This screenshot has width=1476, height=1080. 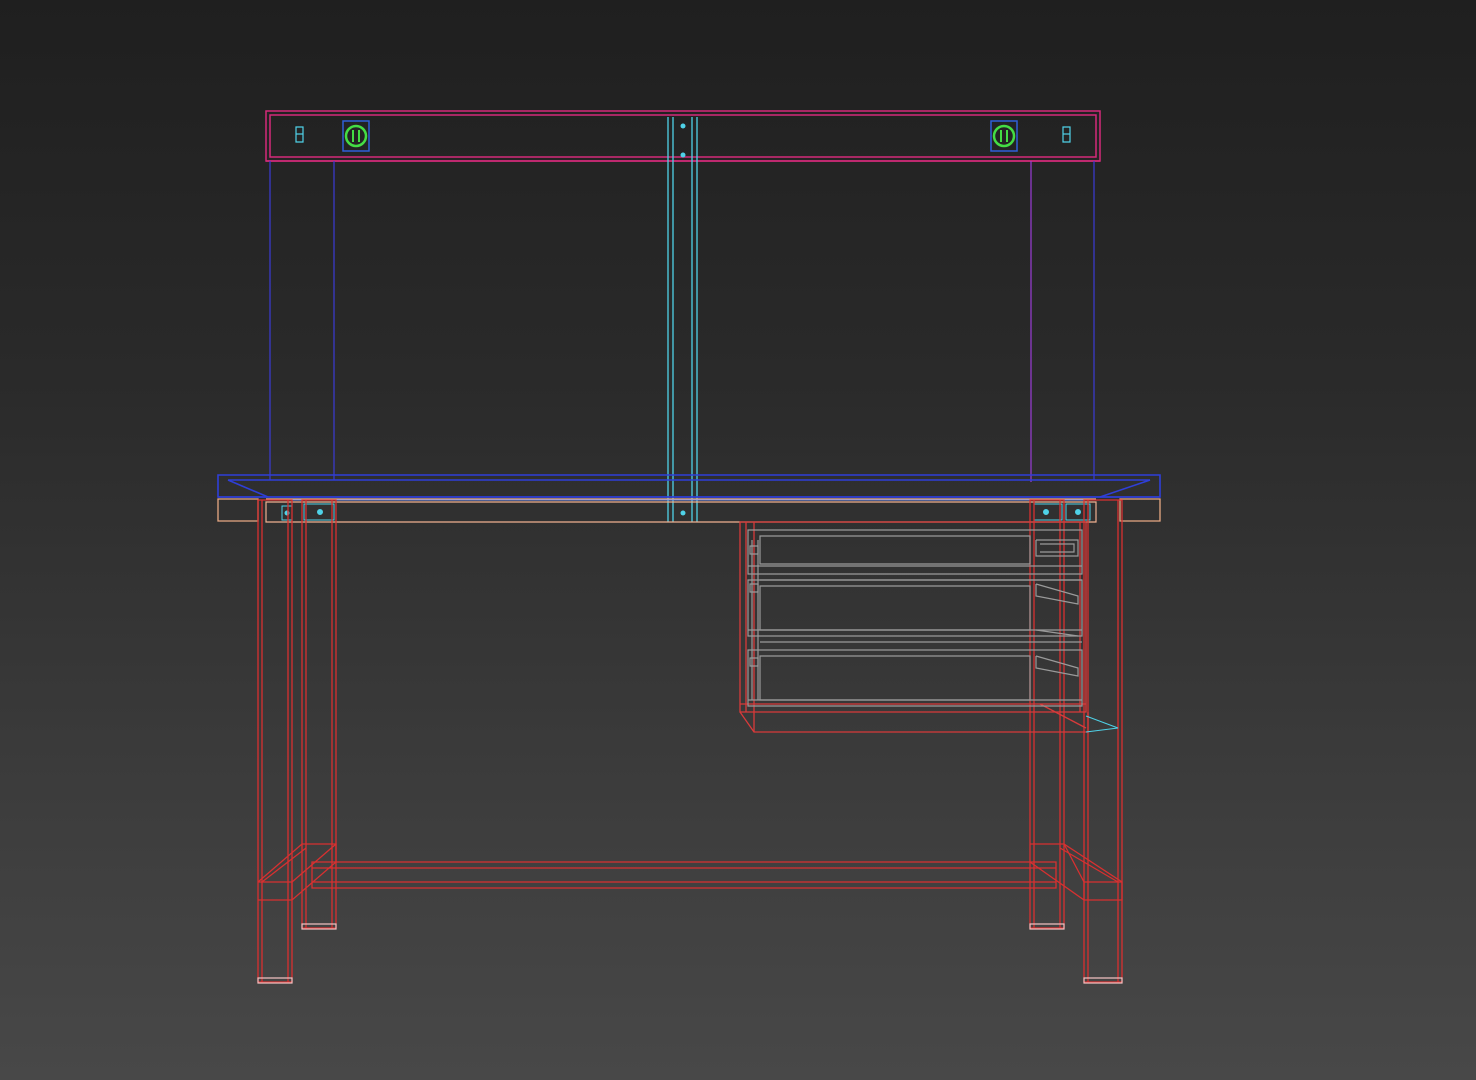 I want to click on power-socket-left, so click(x=356, y=136).